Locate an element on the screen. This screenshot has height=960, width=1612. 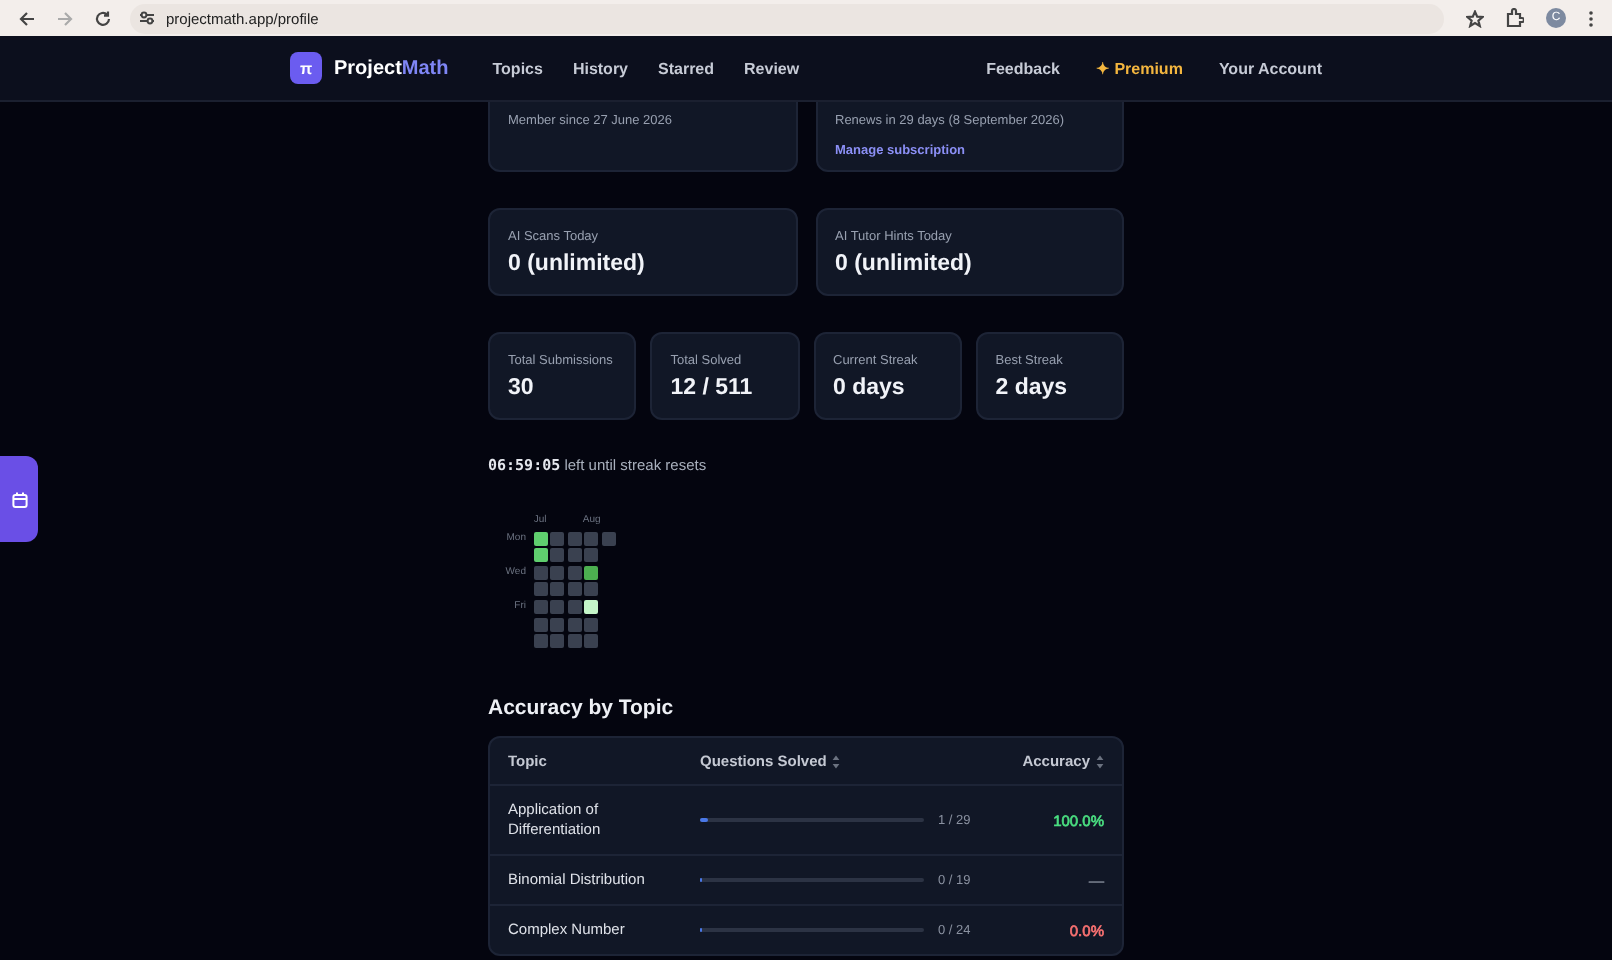
stat-value: 2 days is located at coordinates (1032, 388).